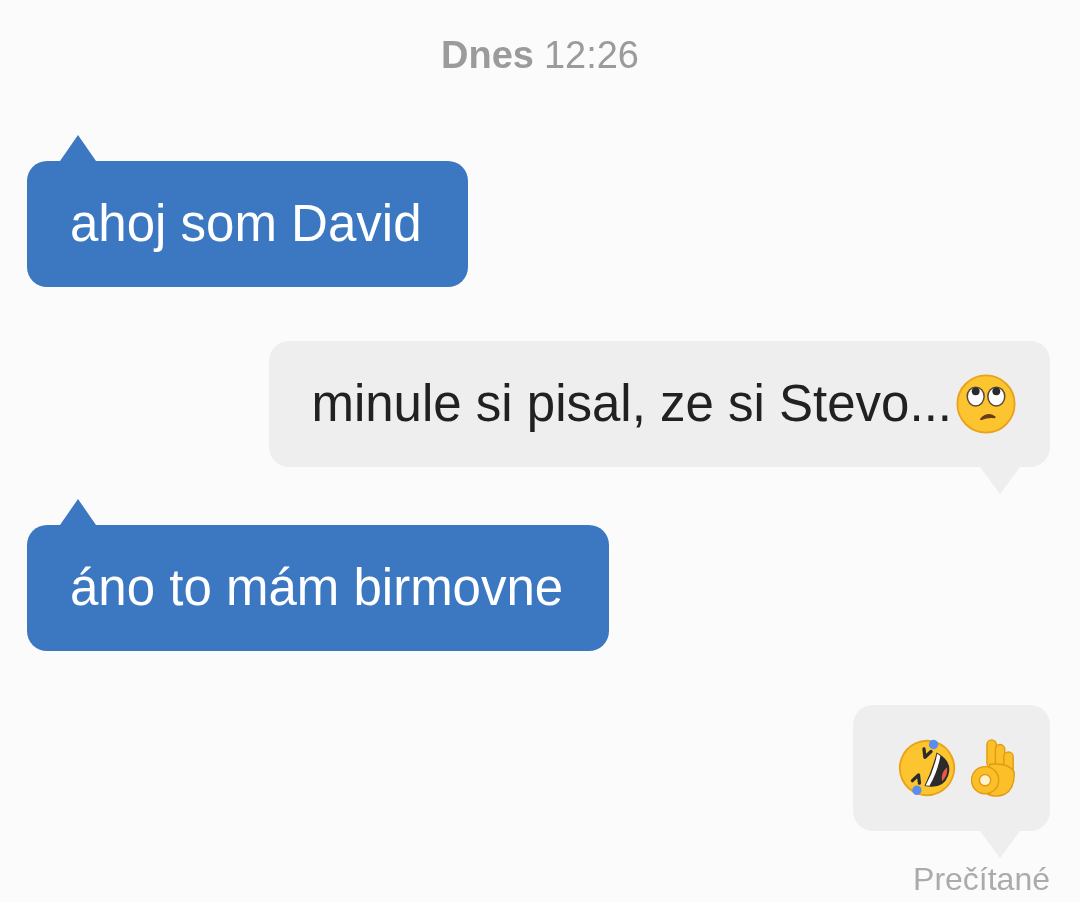 Image resolution: width=1080 pixels, height=902 pixels. Describe the element at coordinates (246, 224) in the screenshot. I see `message-text: ahoj som David` at that location.